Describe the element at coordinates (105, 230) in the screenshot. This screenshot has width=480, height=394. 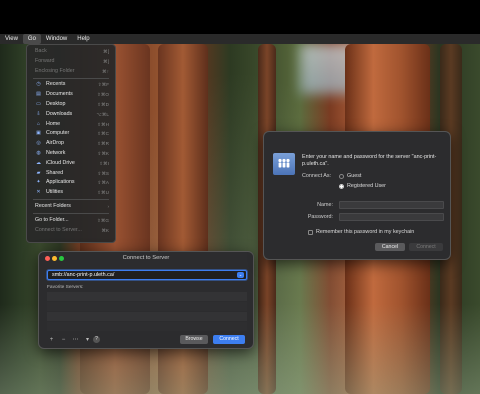
I see `menu-item-shortcut: ⌘K` at that location.